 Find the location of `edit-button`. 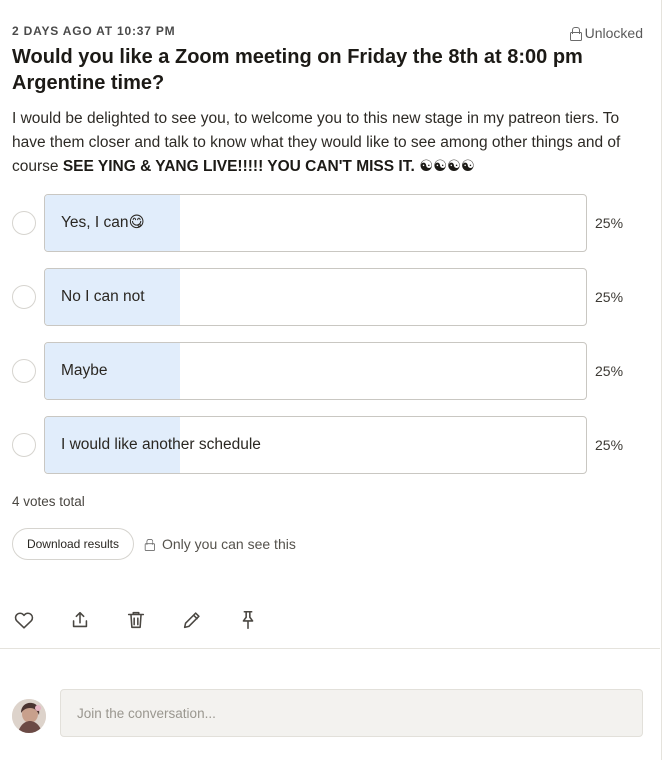

edit-button is located at coordinates (192, 620).